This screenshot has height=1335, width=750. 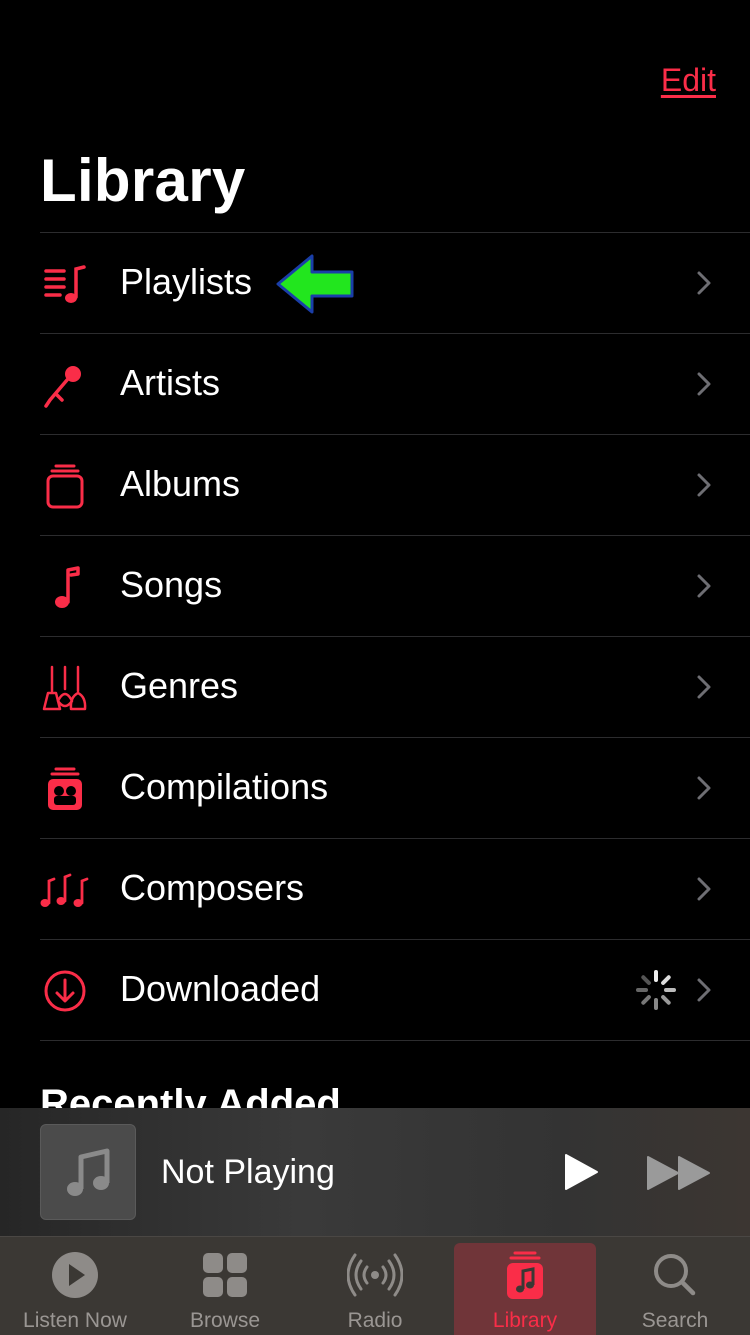 I want to click on loading-spinner-icon, so click(x=656, y=990).